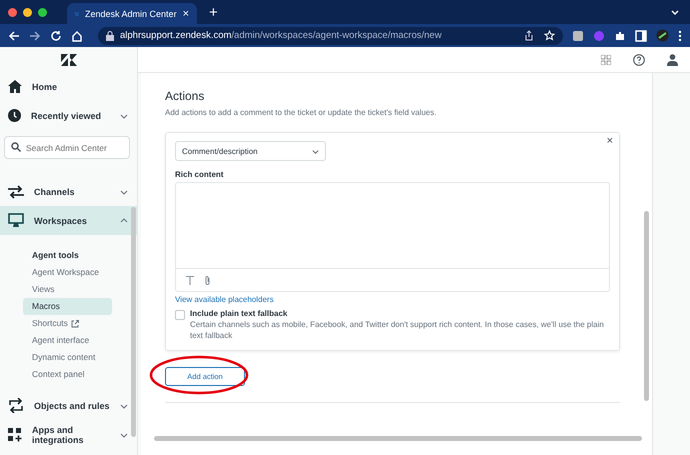 This screenshot has width=690, height=455. Describe the element at coordinates (180, 315) in the screenshot. I see `checkbox` at that location.